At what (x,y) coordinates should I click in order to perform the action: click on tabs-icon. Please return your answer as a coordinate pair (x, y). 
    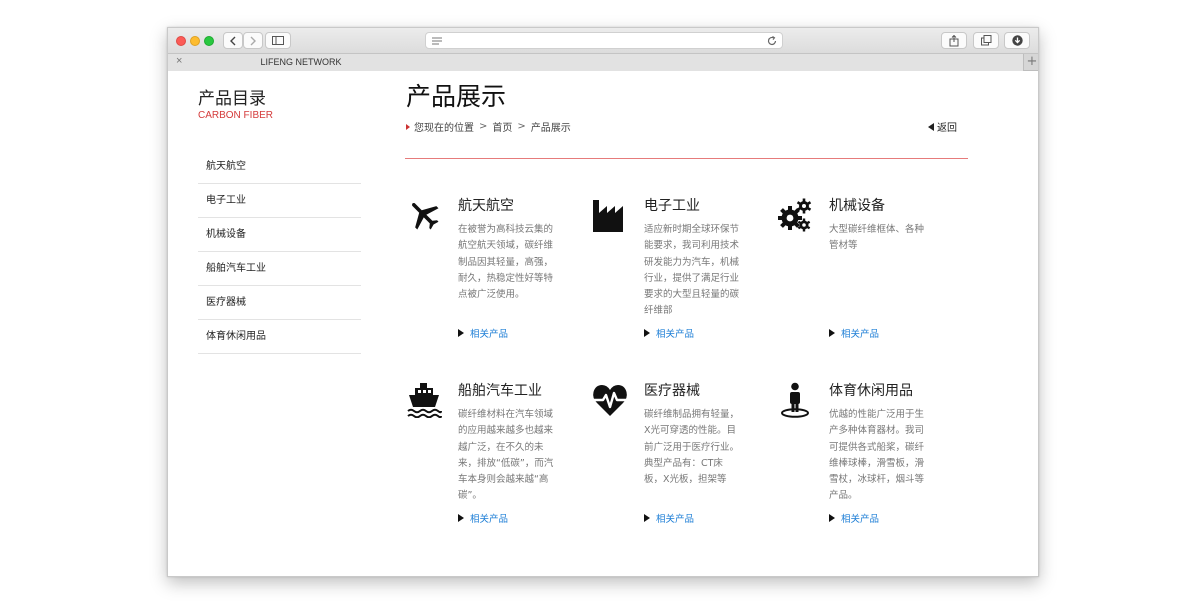
    Looking at the image, I should click on (985, 40).